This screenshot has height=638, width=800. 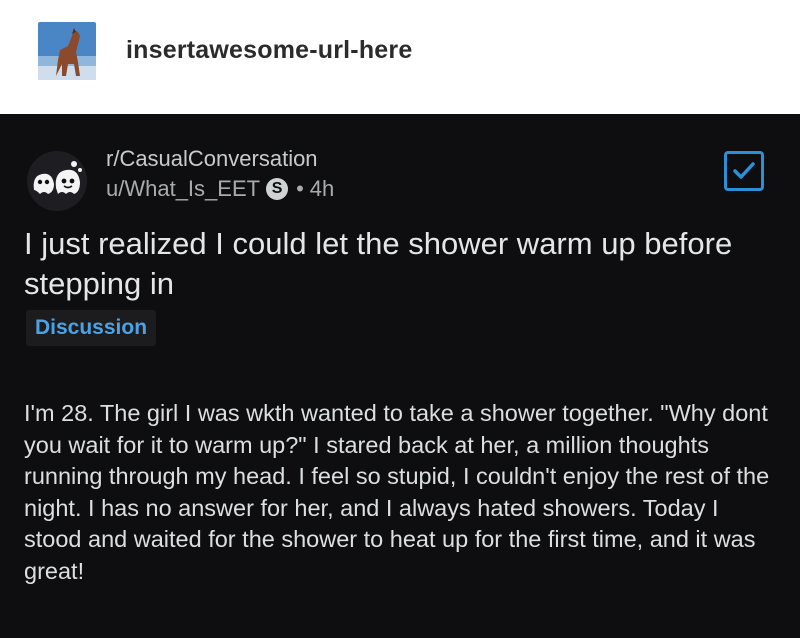 I want to click on dog-avatar-icon, so click(x=67, y=51).